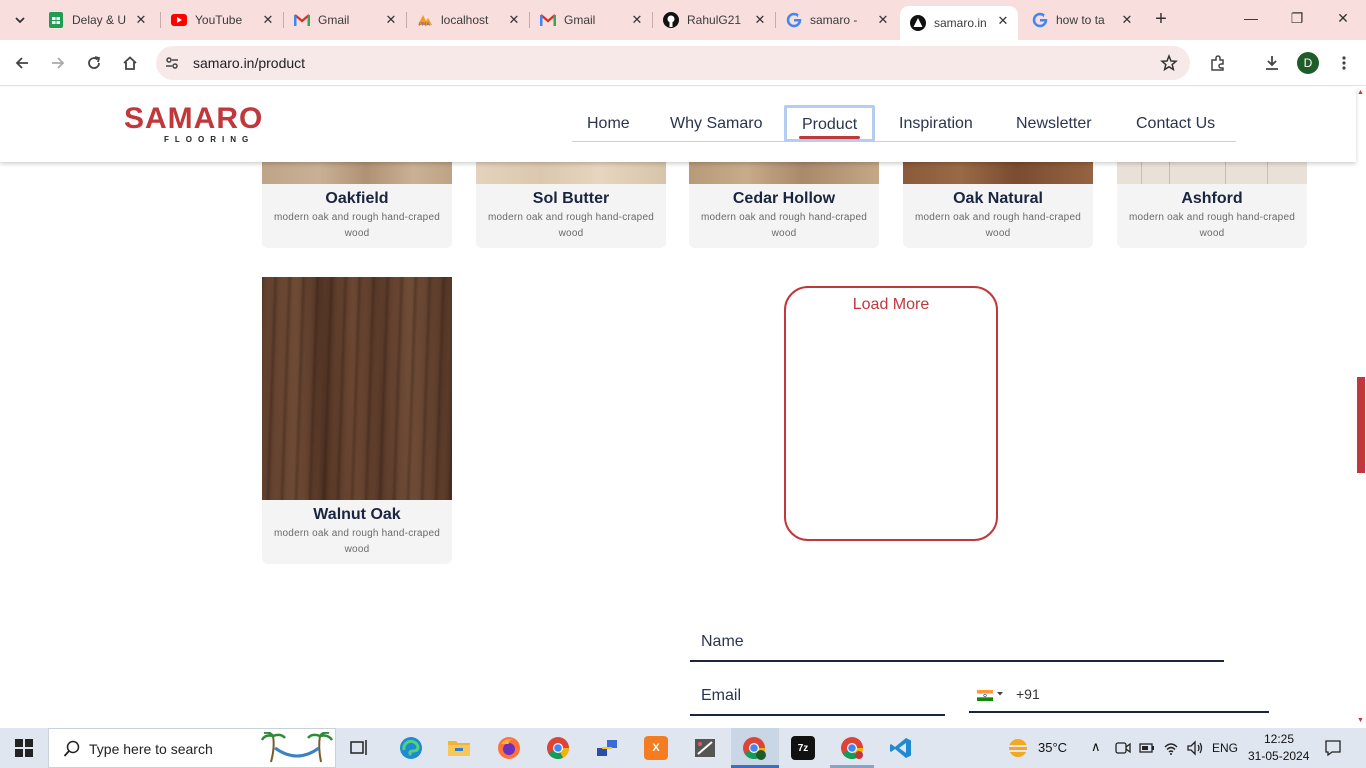  Describe the element at coordinates (509, 748) in the screenshot. I see `firefox-icon` at that location.